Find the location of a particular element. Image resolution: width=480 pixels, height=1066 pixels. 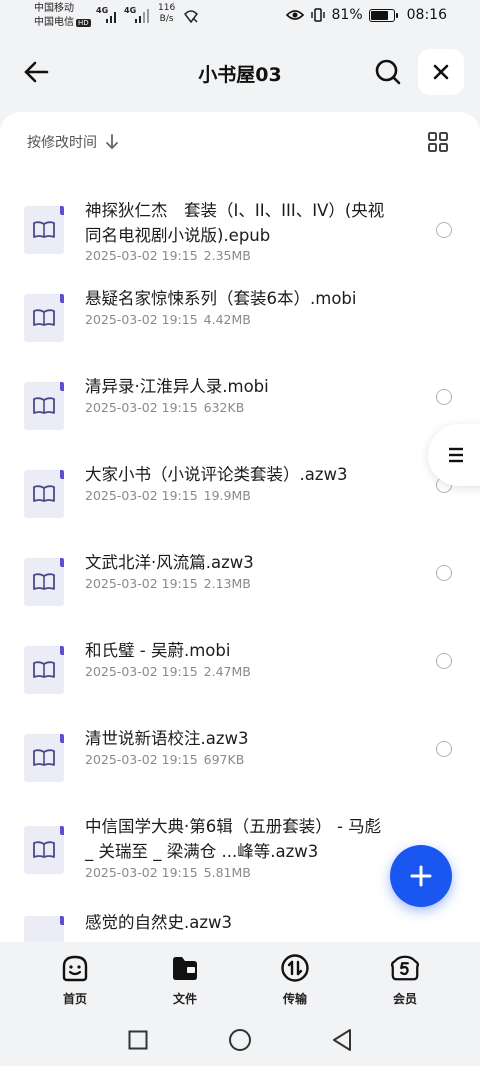

hd-badge: HD is located at coordinates (83, 23).